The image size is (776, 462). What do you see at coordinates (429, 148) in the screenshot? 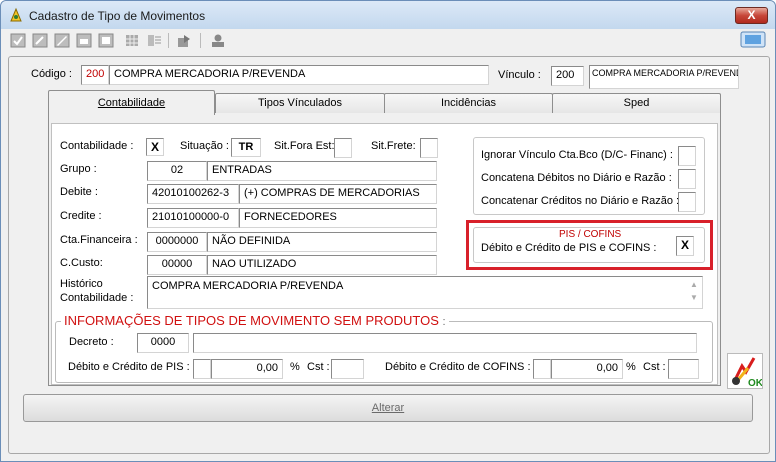
I see `sit-frete-checkbox` at bounding box center [429, 148].